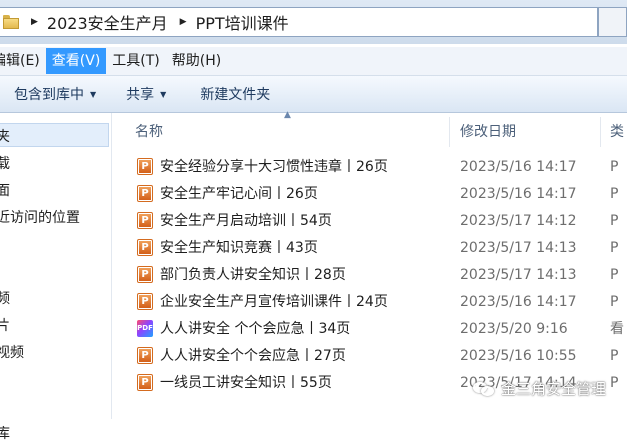  What do you see at coordinates (379, 221) in the screenshot?
I see `file-row: P 安全生产月启动培训丨54页 2023/5/17 14:12 P` at bounding box center [379, 221].